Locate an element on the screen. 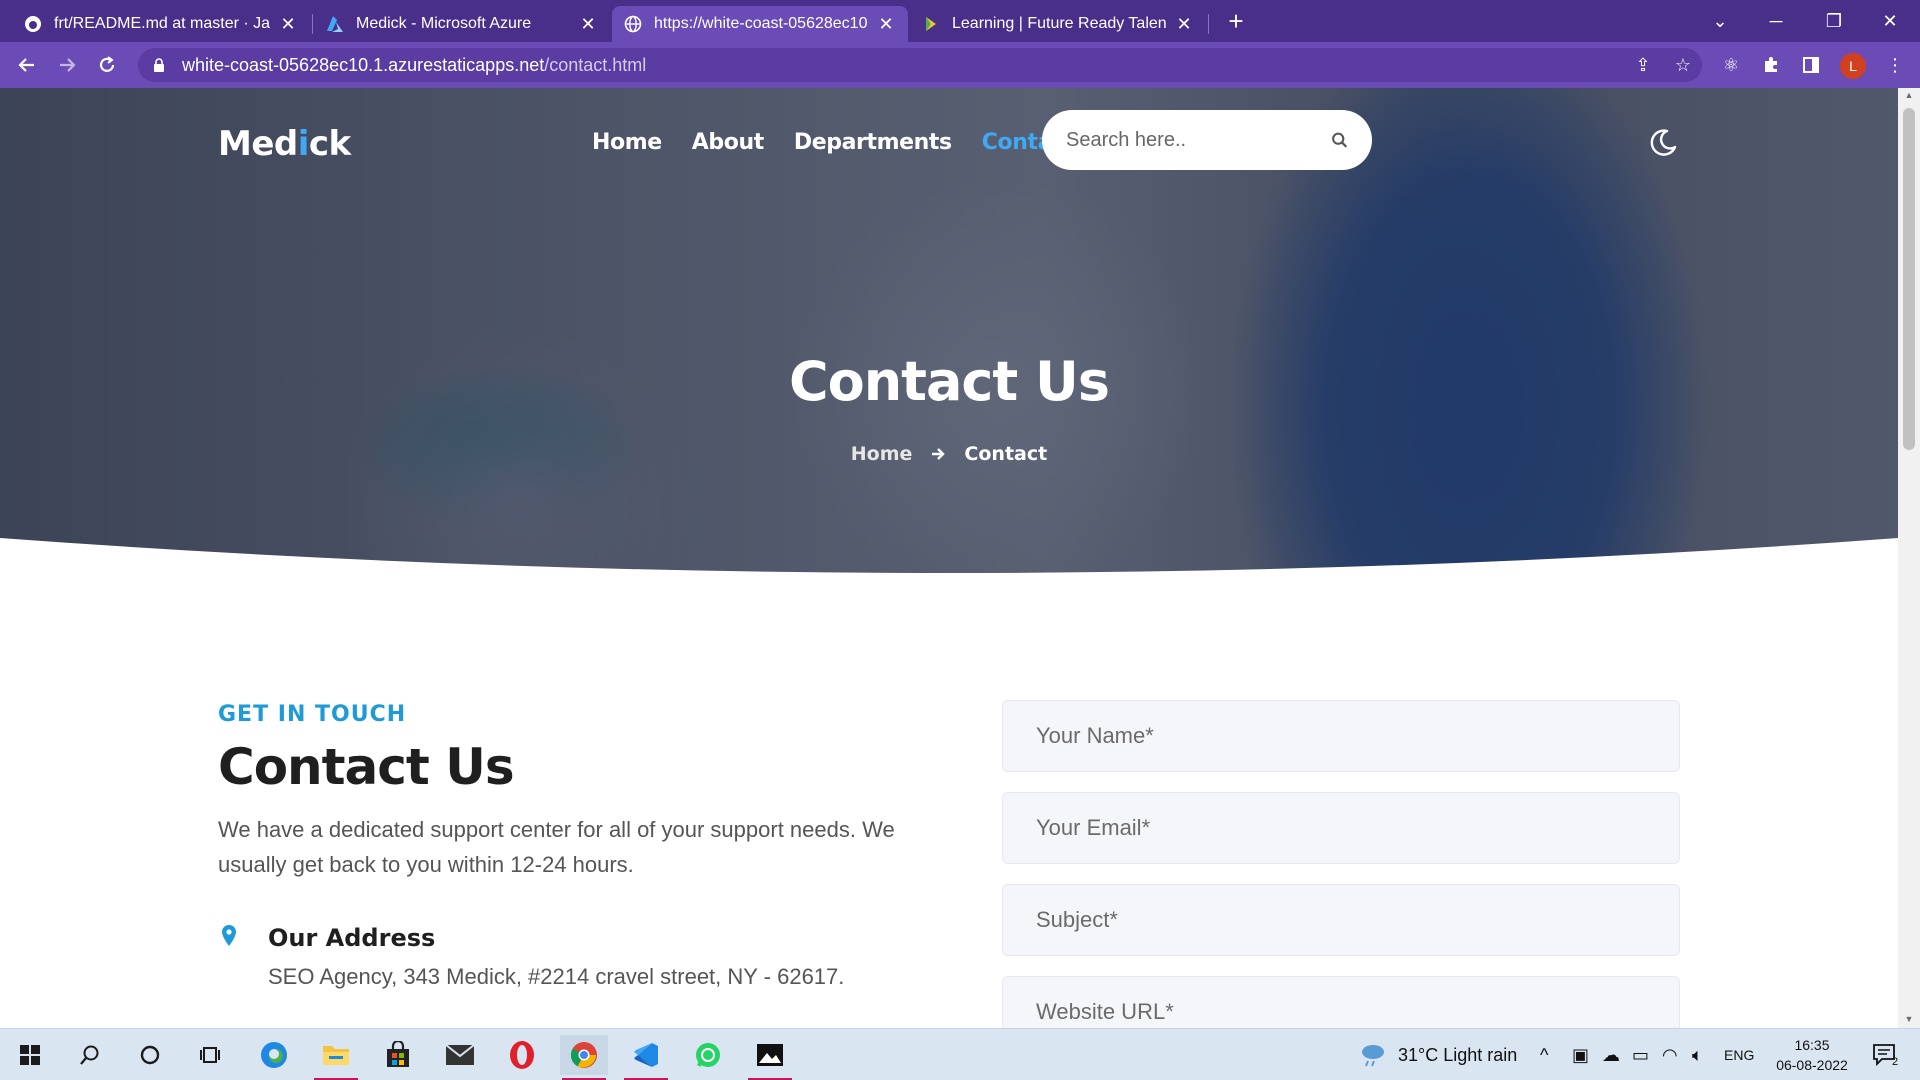  forward-button is located at coordinates (67, 65).